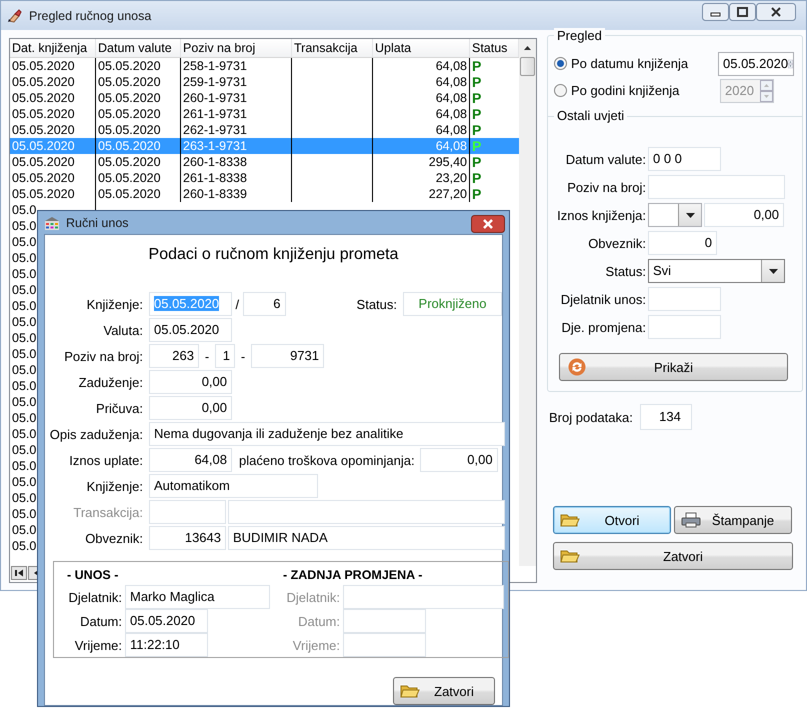  I want to click on show-button: Prikaži, so click(673, 367).